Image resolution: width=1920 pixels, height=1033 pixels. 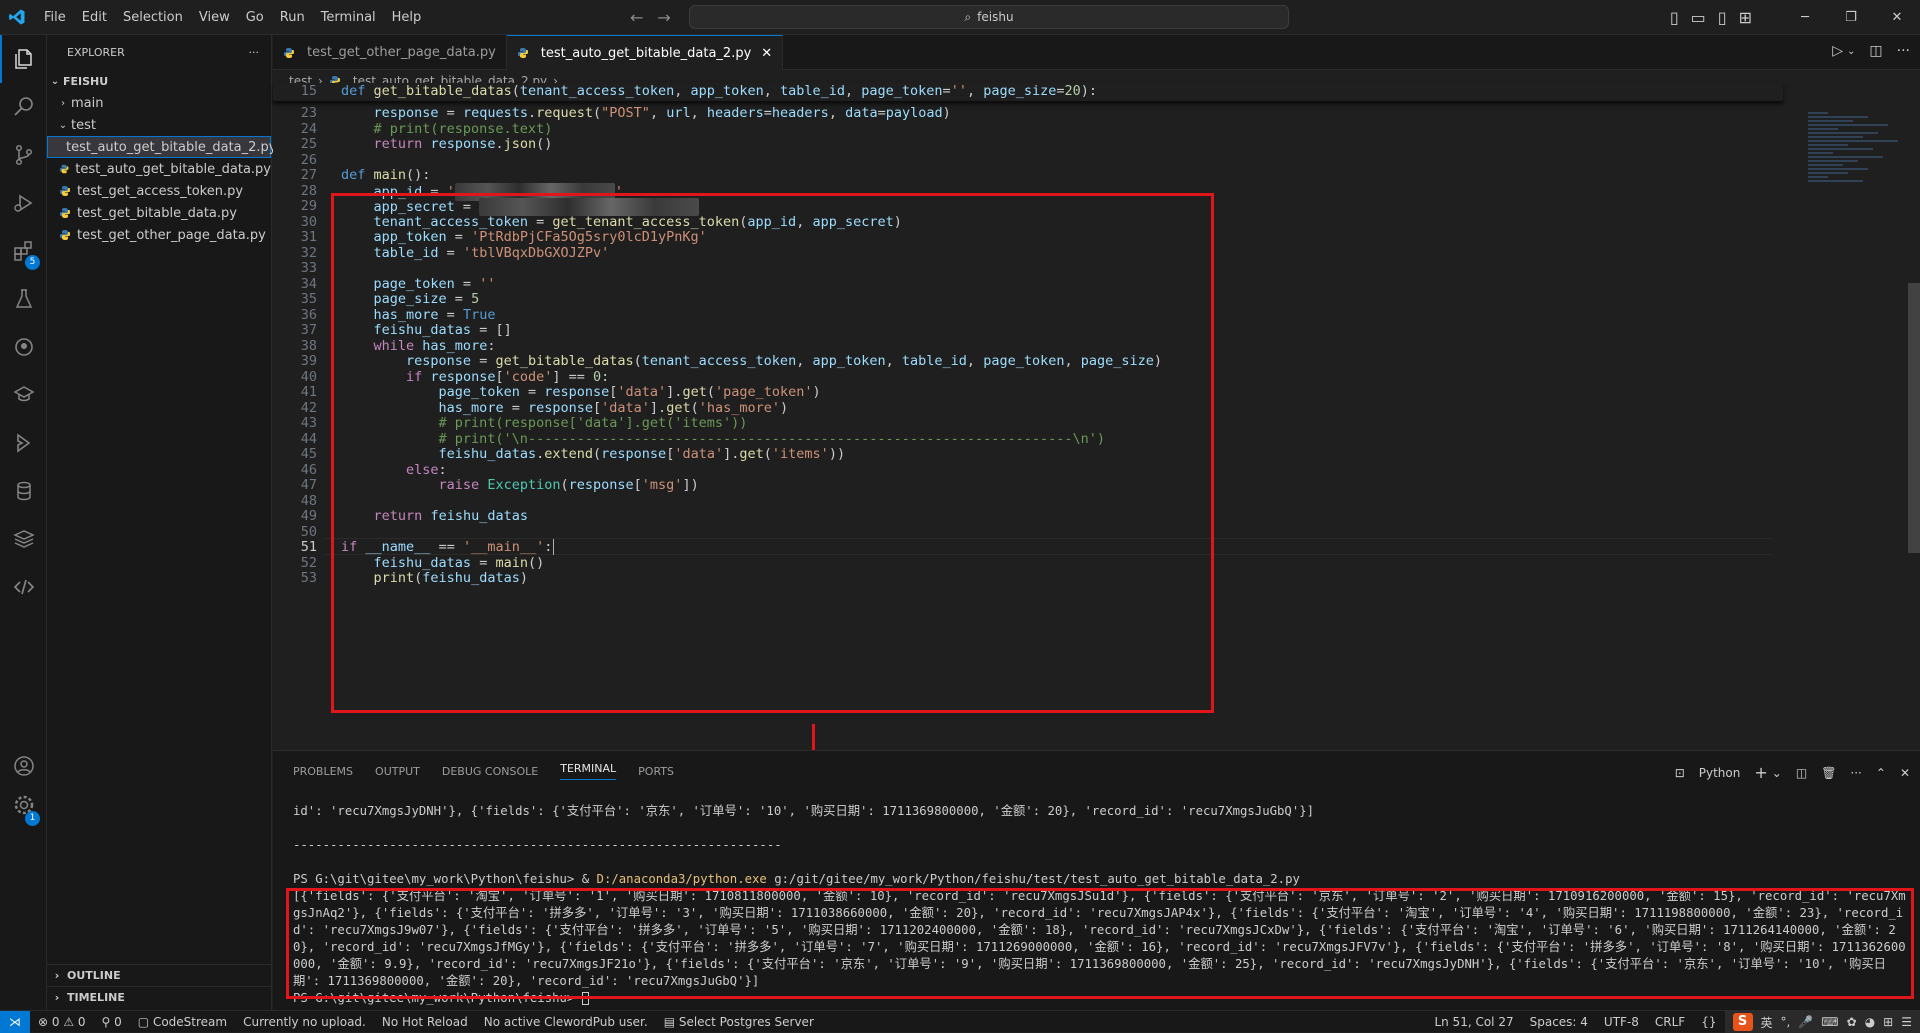 What do you see at coordinates (295, 129) in the screenshot?
I see `line-number: 24` at bounding box center [295, 129].